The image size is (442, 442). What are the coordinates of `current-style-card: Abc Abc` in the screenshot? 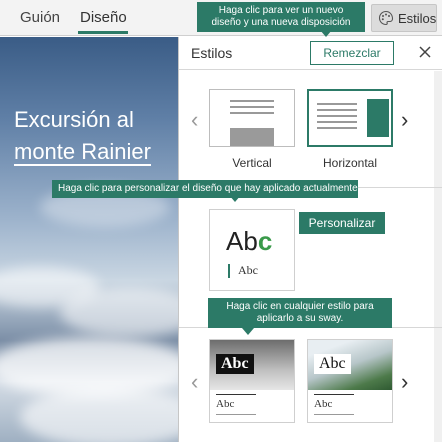 It's located at (252, 250).